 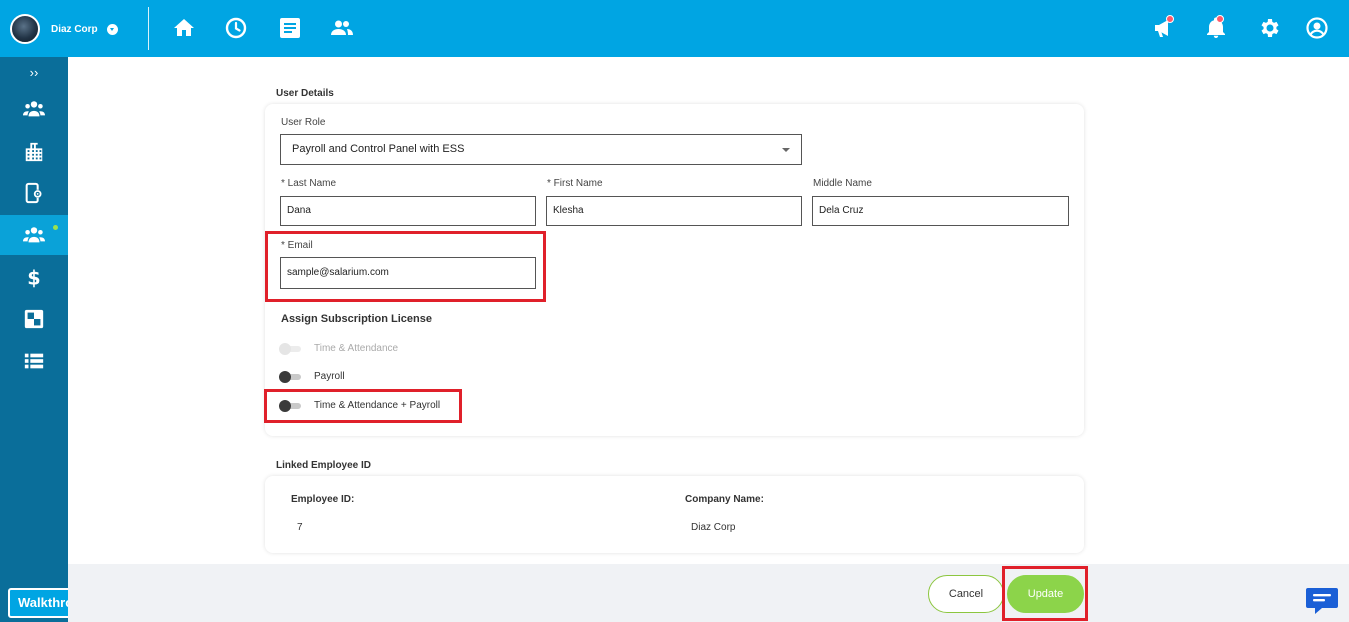 What do you see at coordinates (34, 73) in the screenshot?
I see `expand-sidebar-button: ››` at bounding box center [34, 73].